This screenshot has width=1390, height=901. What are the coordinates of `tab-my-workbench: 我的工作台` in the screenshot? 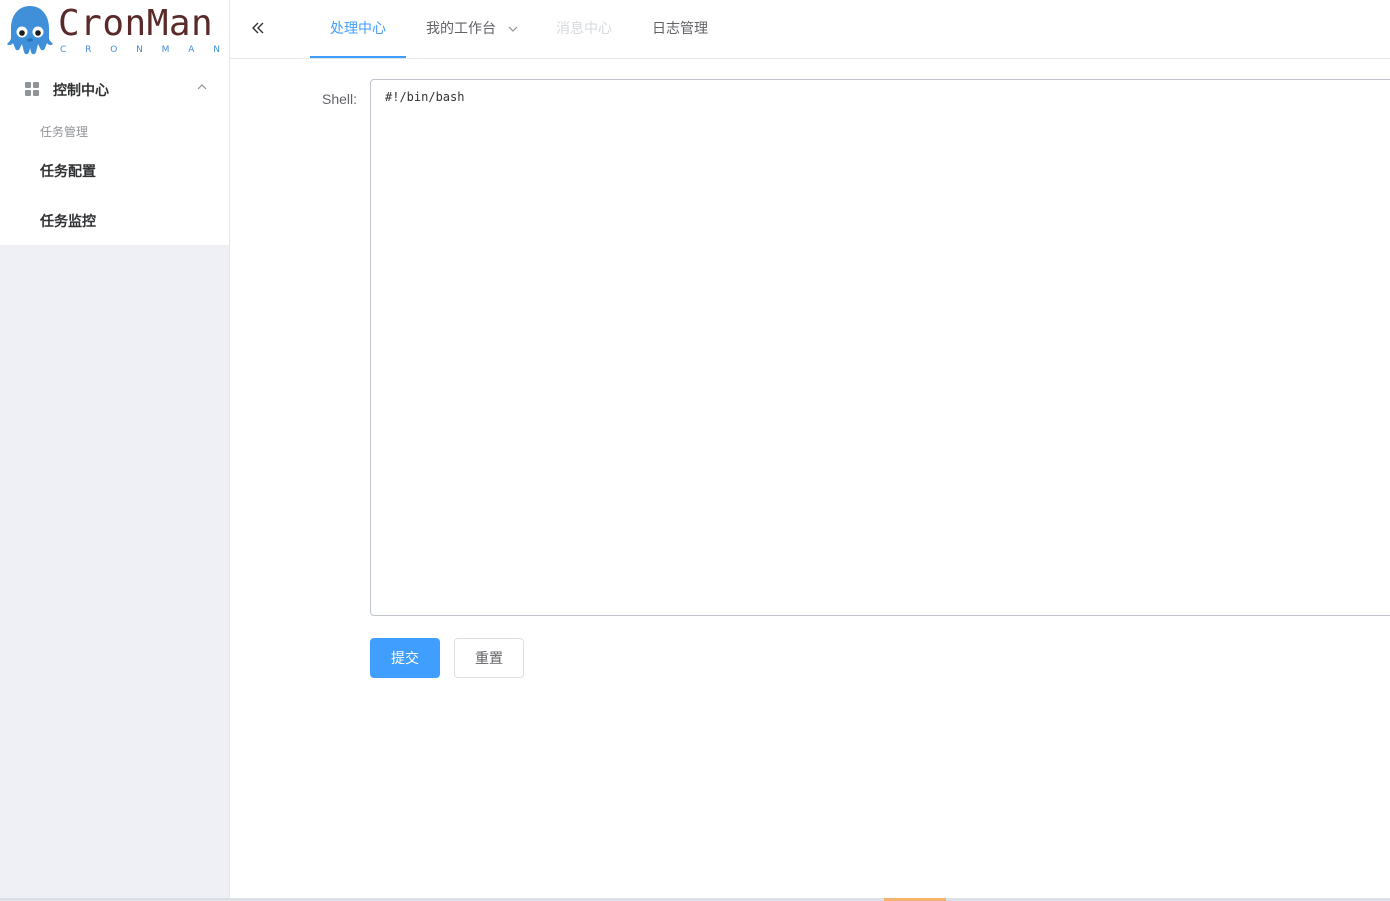 It's located at (472, 29).